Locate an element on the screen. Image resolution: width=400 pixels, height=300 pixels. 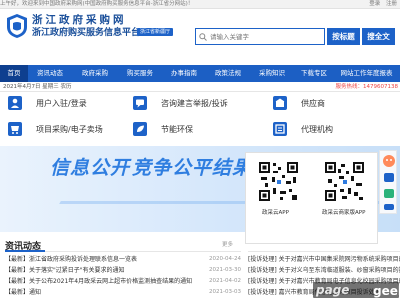
search-input is located at coordinates (264, 36).